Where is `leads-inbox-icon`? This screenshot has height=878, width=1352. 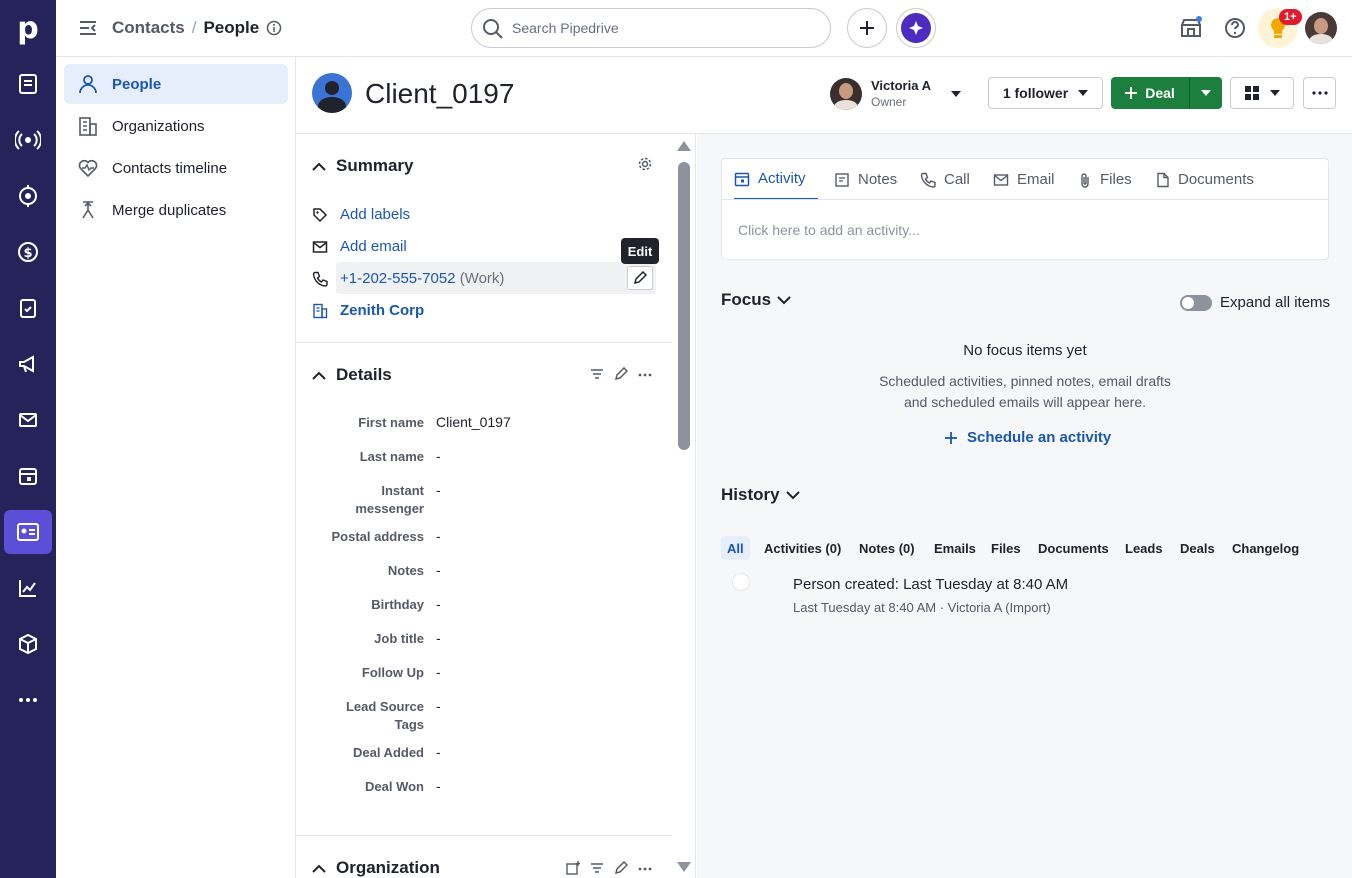 leads-inbox-icon is located at coordinates (28, 84).